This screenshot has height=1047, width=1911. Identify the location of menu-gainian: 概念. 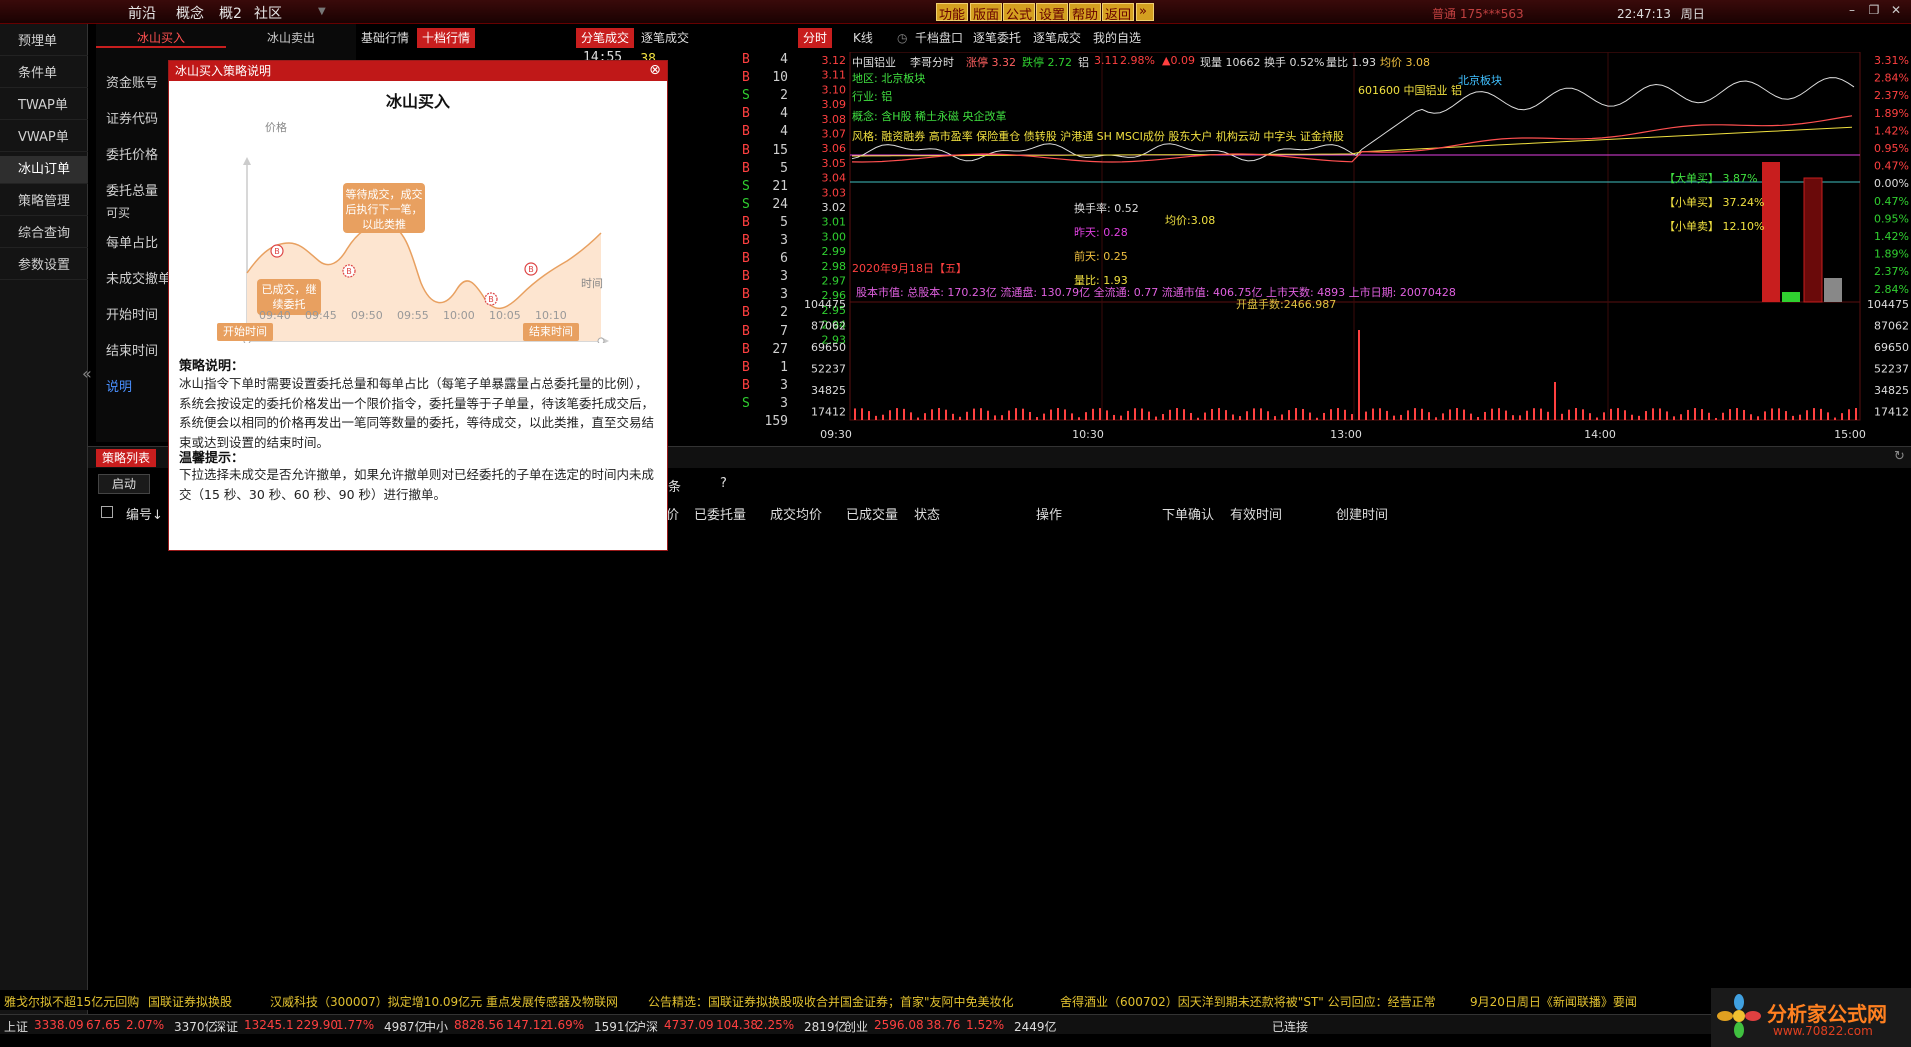
(190, 13).